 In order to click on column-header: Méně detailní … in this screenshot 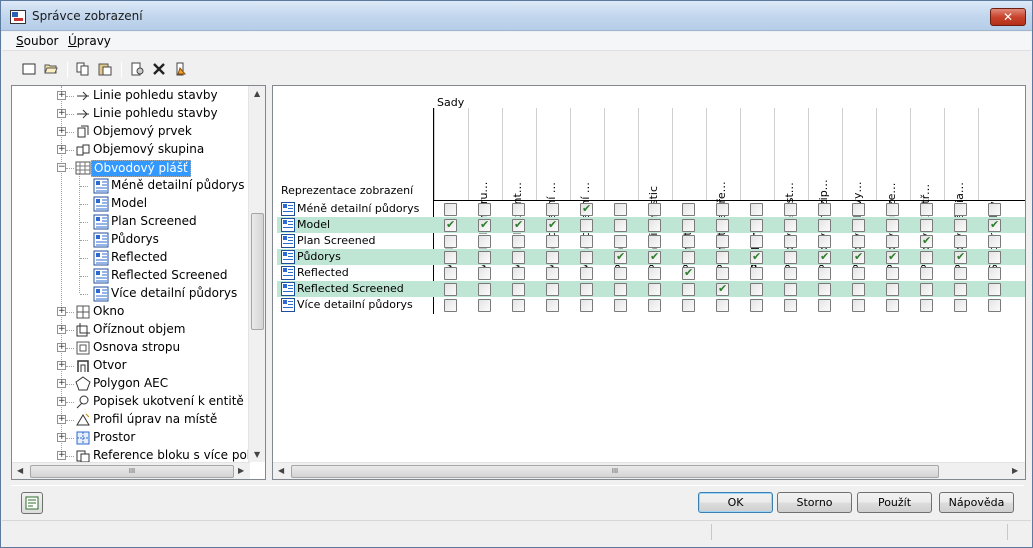, I will do `click(553, 189)`.